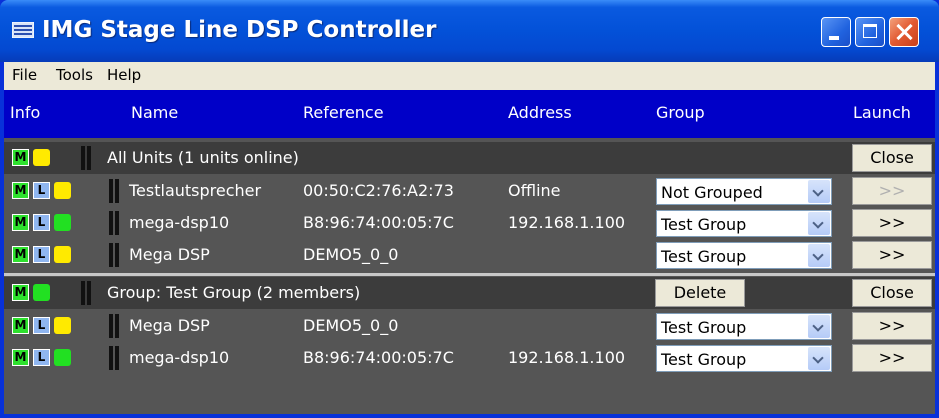 The image size is (939, 418). What do you see at coordinates (239, 30) in the screenshot?
I see `window-title: IMG Stage Line DSP Controller` at bounding box center [239, 30].